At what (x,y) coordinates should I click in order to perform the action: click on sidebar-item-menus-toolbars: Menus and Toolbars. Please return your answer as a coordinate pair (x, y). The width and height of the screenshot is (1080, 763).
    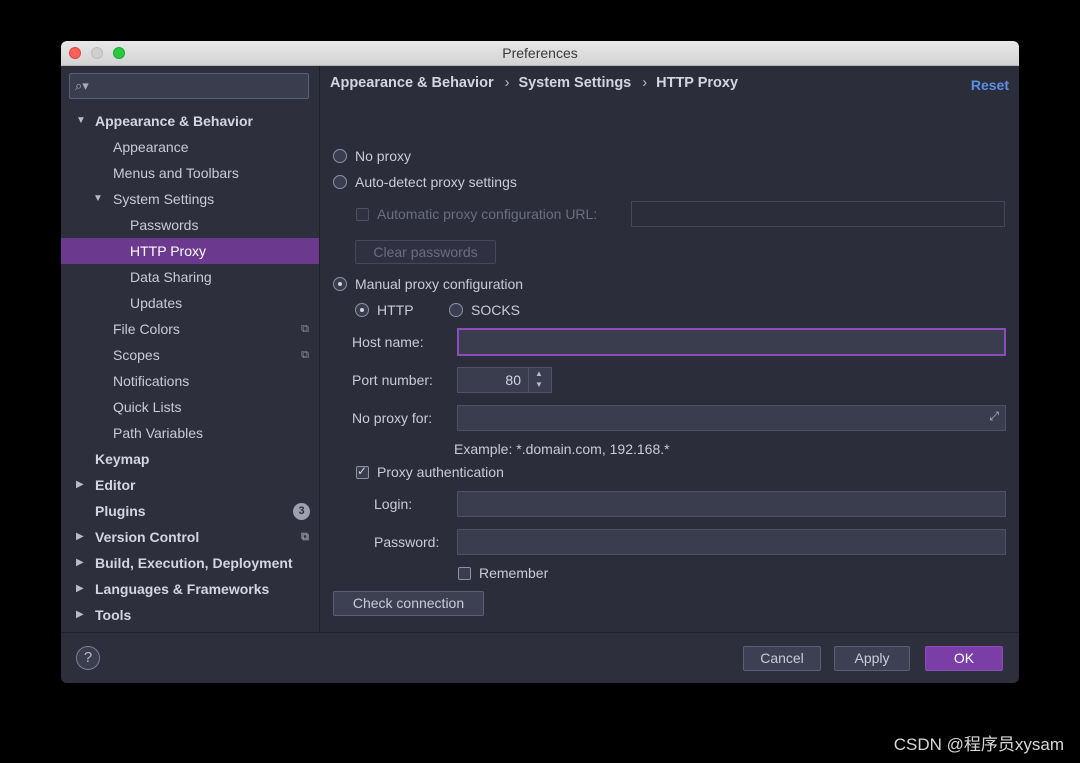
    Looking at the image, I should click on (190, 173).